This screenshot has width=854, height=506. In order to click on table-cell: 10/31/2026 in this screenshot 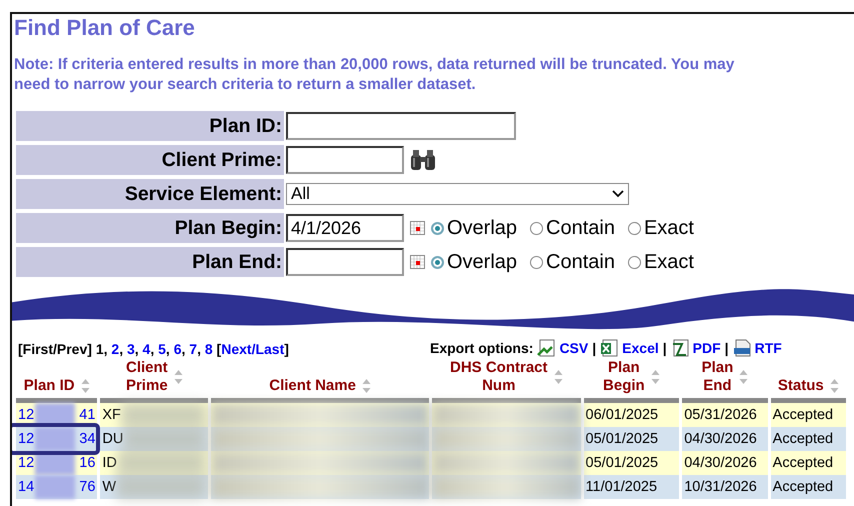, I will do `click(725, 487)`.